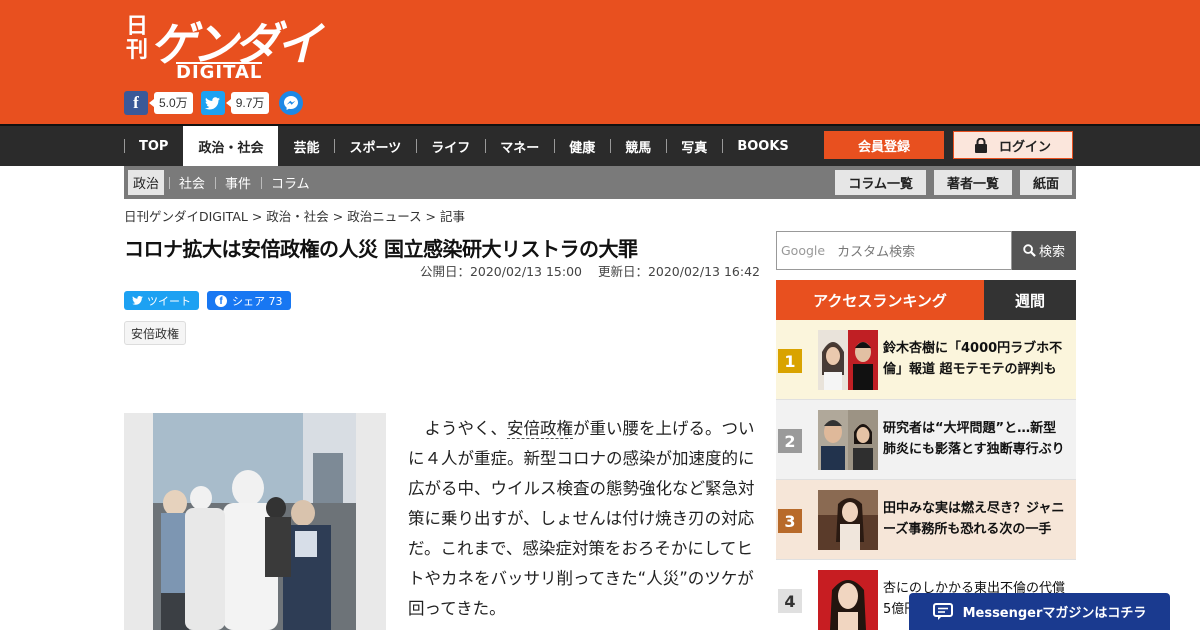 The width and height of the screenshot is (1200, 630). I want to click on nav-money: マネー, so click(519, 146).